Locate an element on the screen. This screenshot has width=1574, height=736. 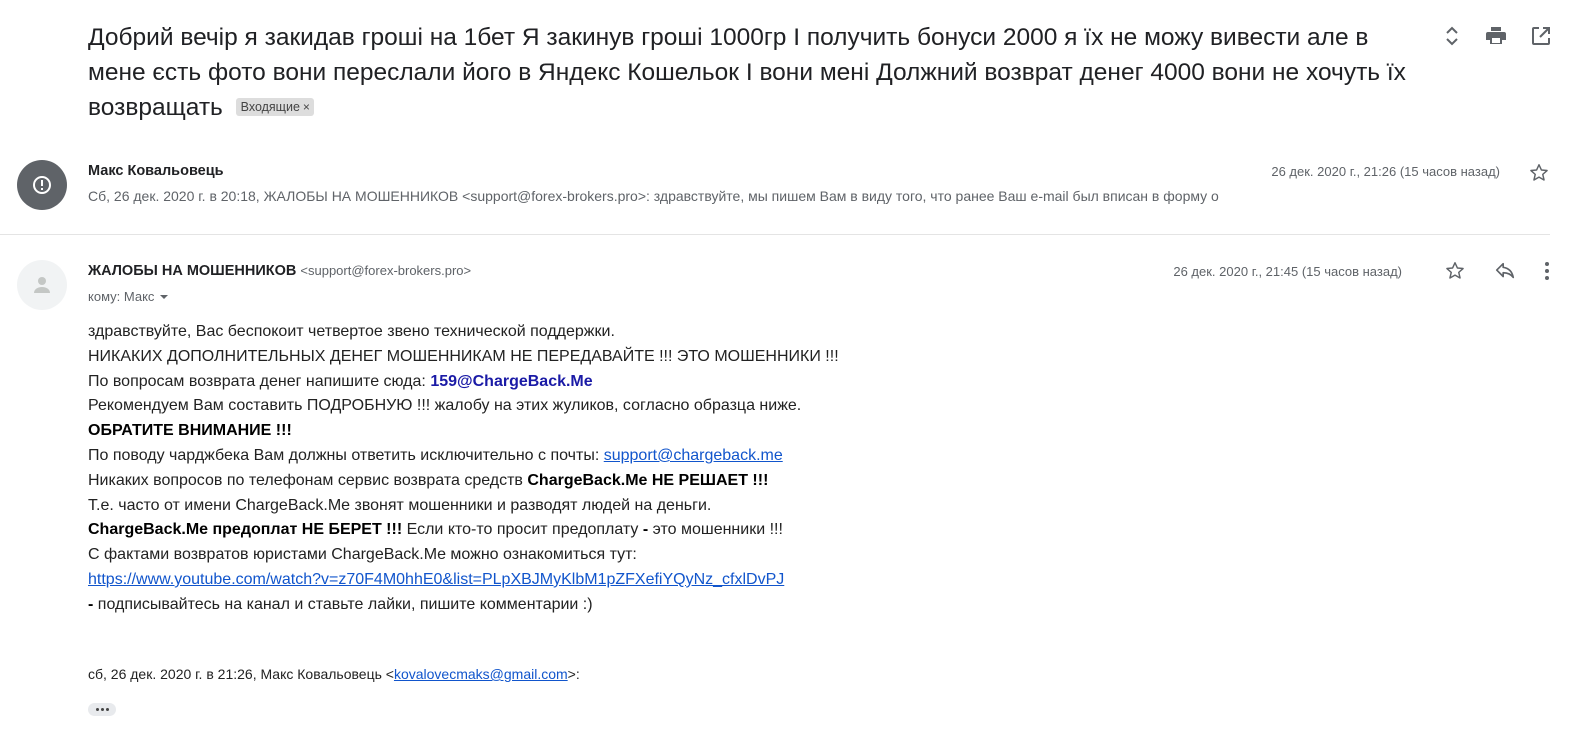
exclamation-circle-icon is located at coordinates (42, 185).